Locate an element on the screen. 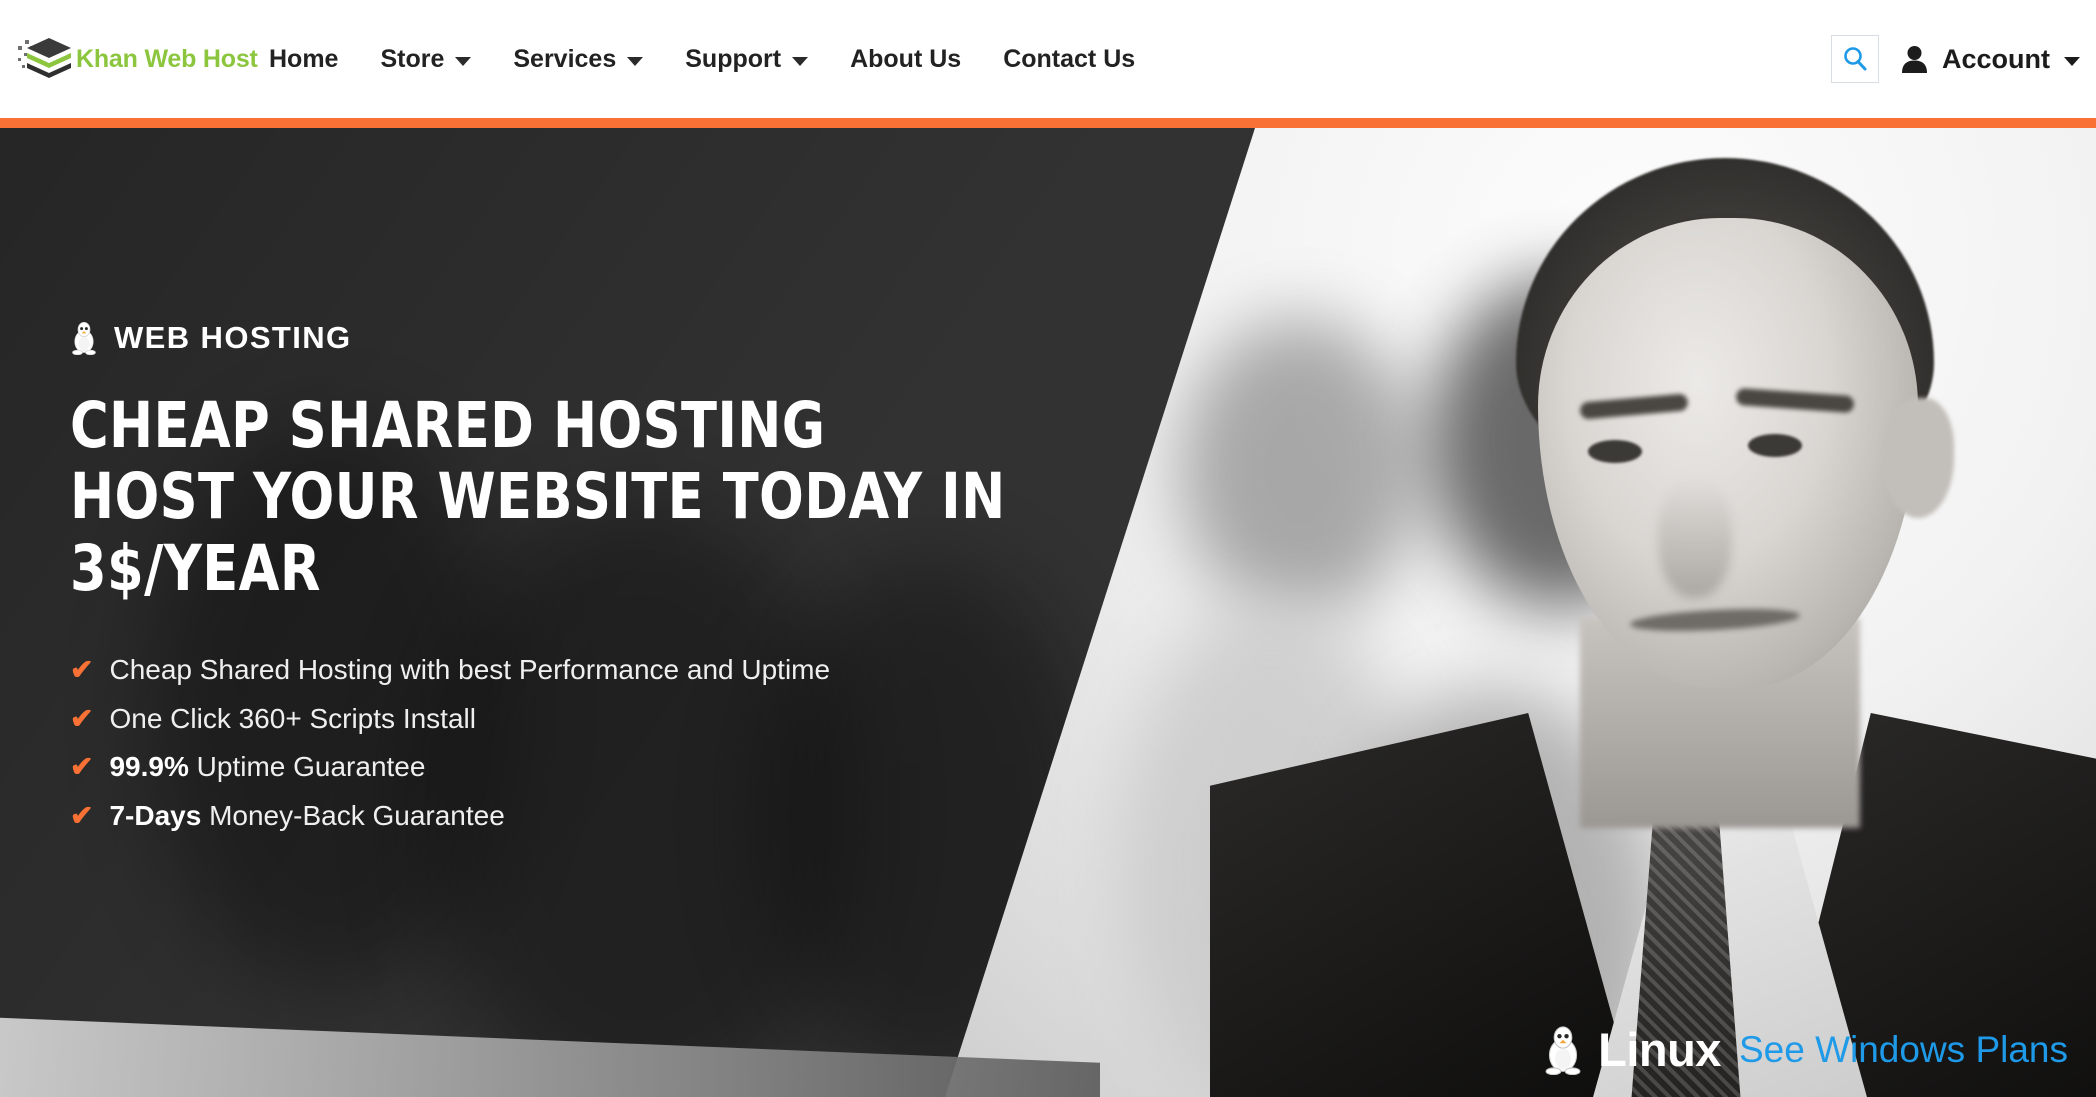  account-label: Account is located at coordinates (1996, 58).